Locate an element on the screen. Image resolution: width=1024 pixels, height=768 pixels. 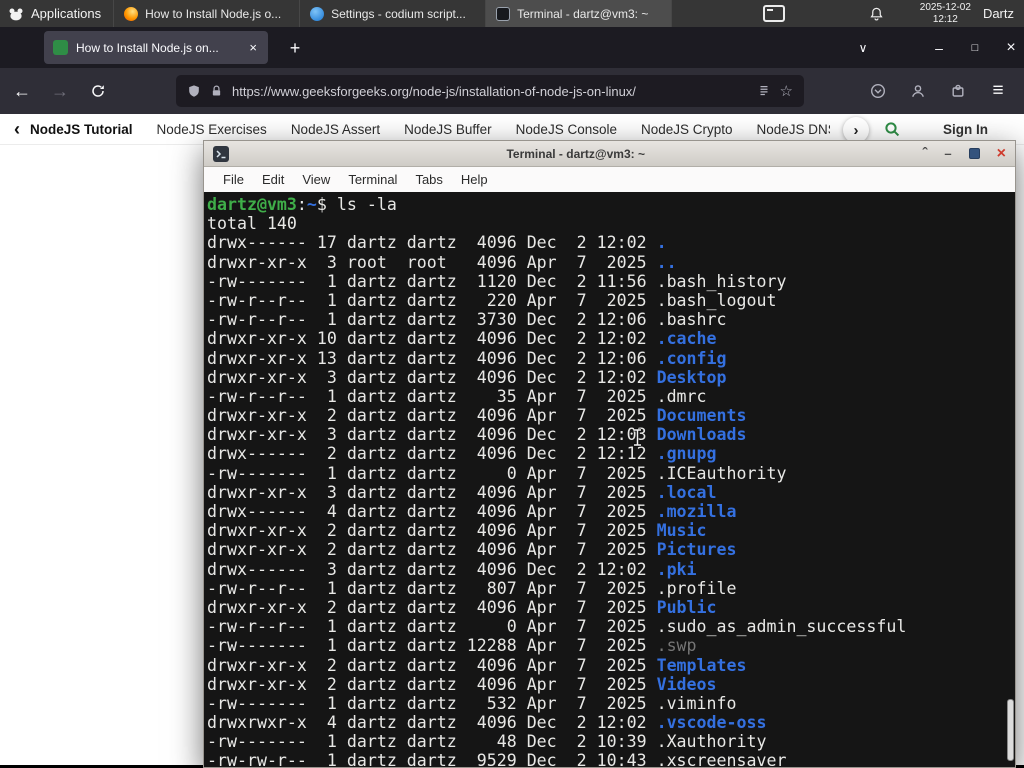
applications-label: Applications is located at coordinates (66, 13).